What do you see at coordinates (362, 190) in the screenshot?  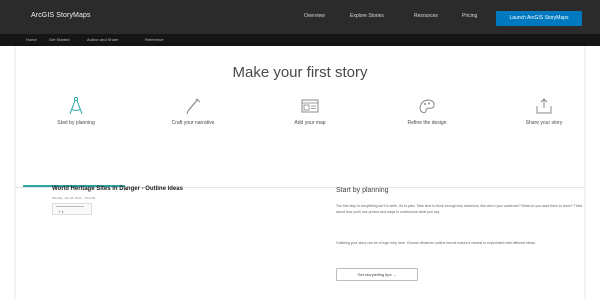 I see `panel-title: Start by planning` at bounding box center [362, 190].